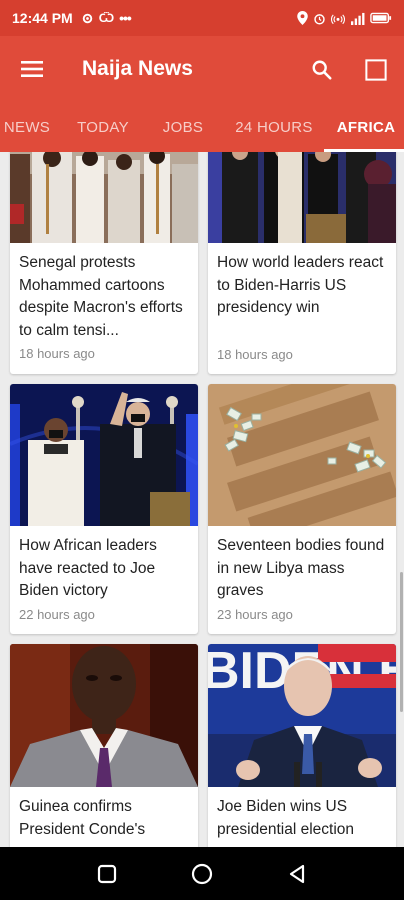  I want to click on tab-bar: NEWS TODAY JOBS 24 HOURS AFRICA, so click(202, 127).